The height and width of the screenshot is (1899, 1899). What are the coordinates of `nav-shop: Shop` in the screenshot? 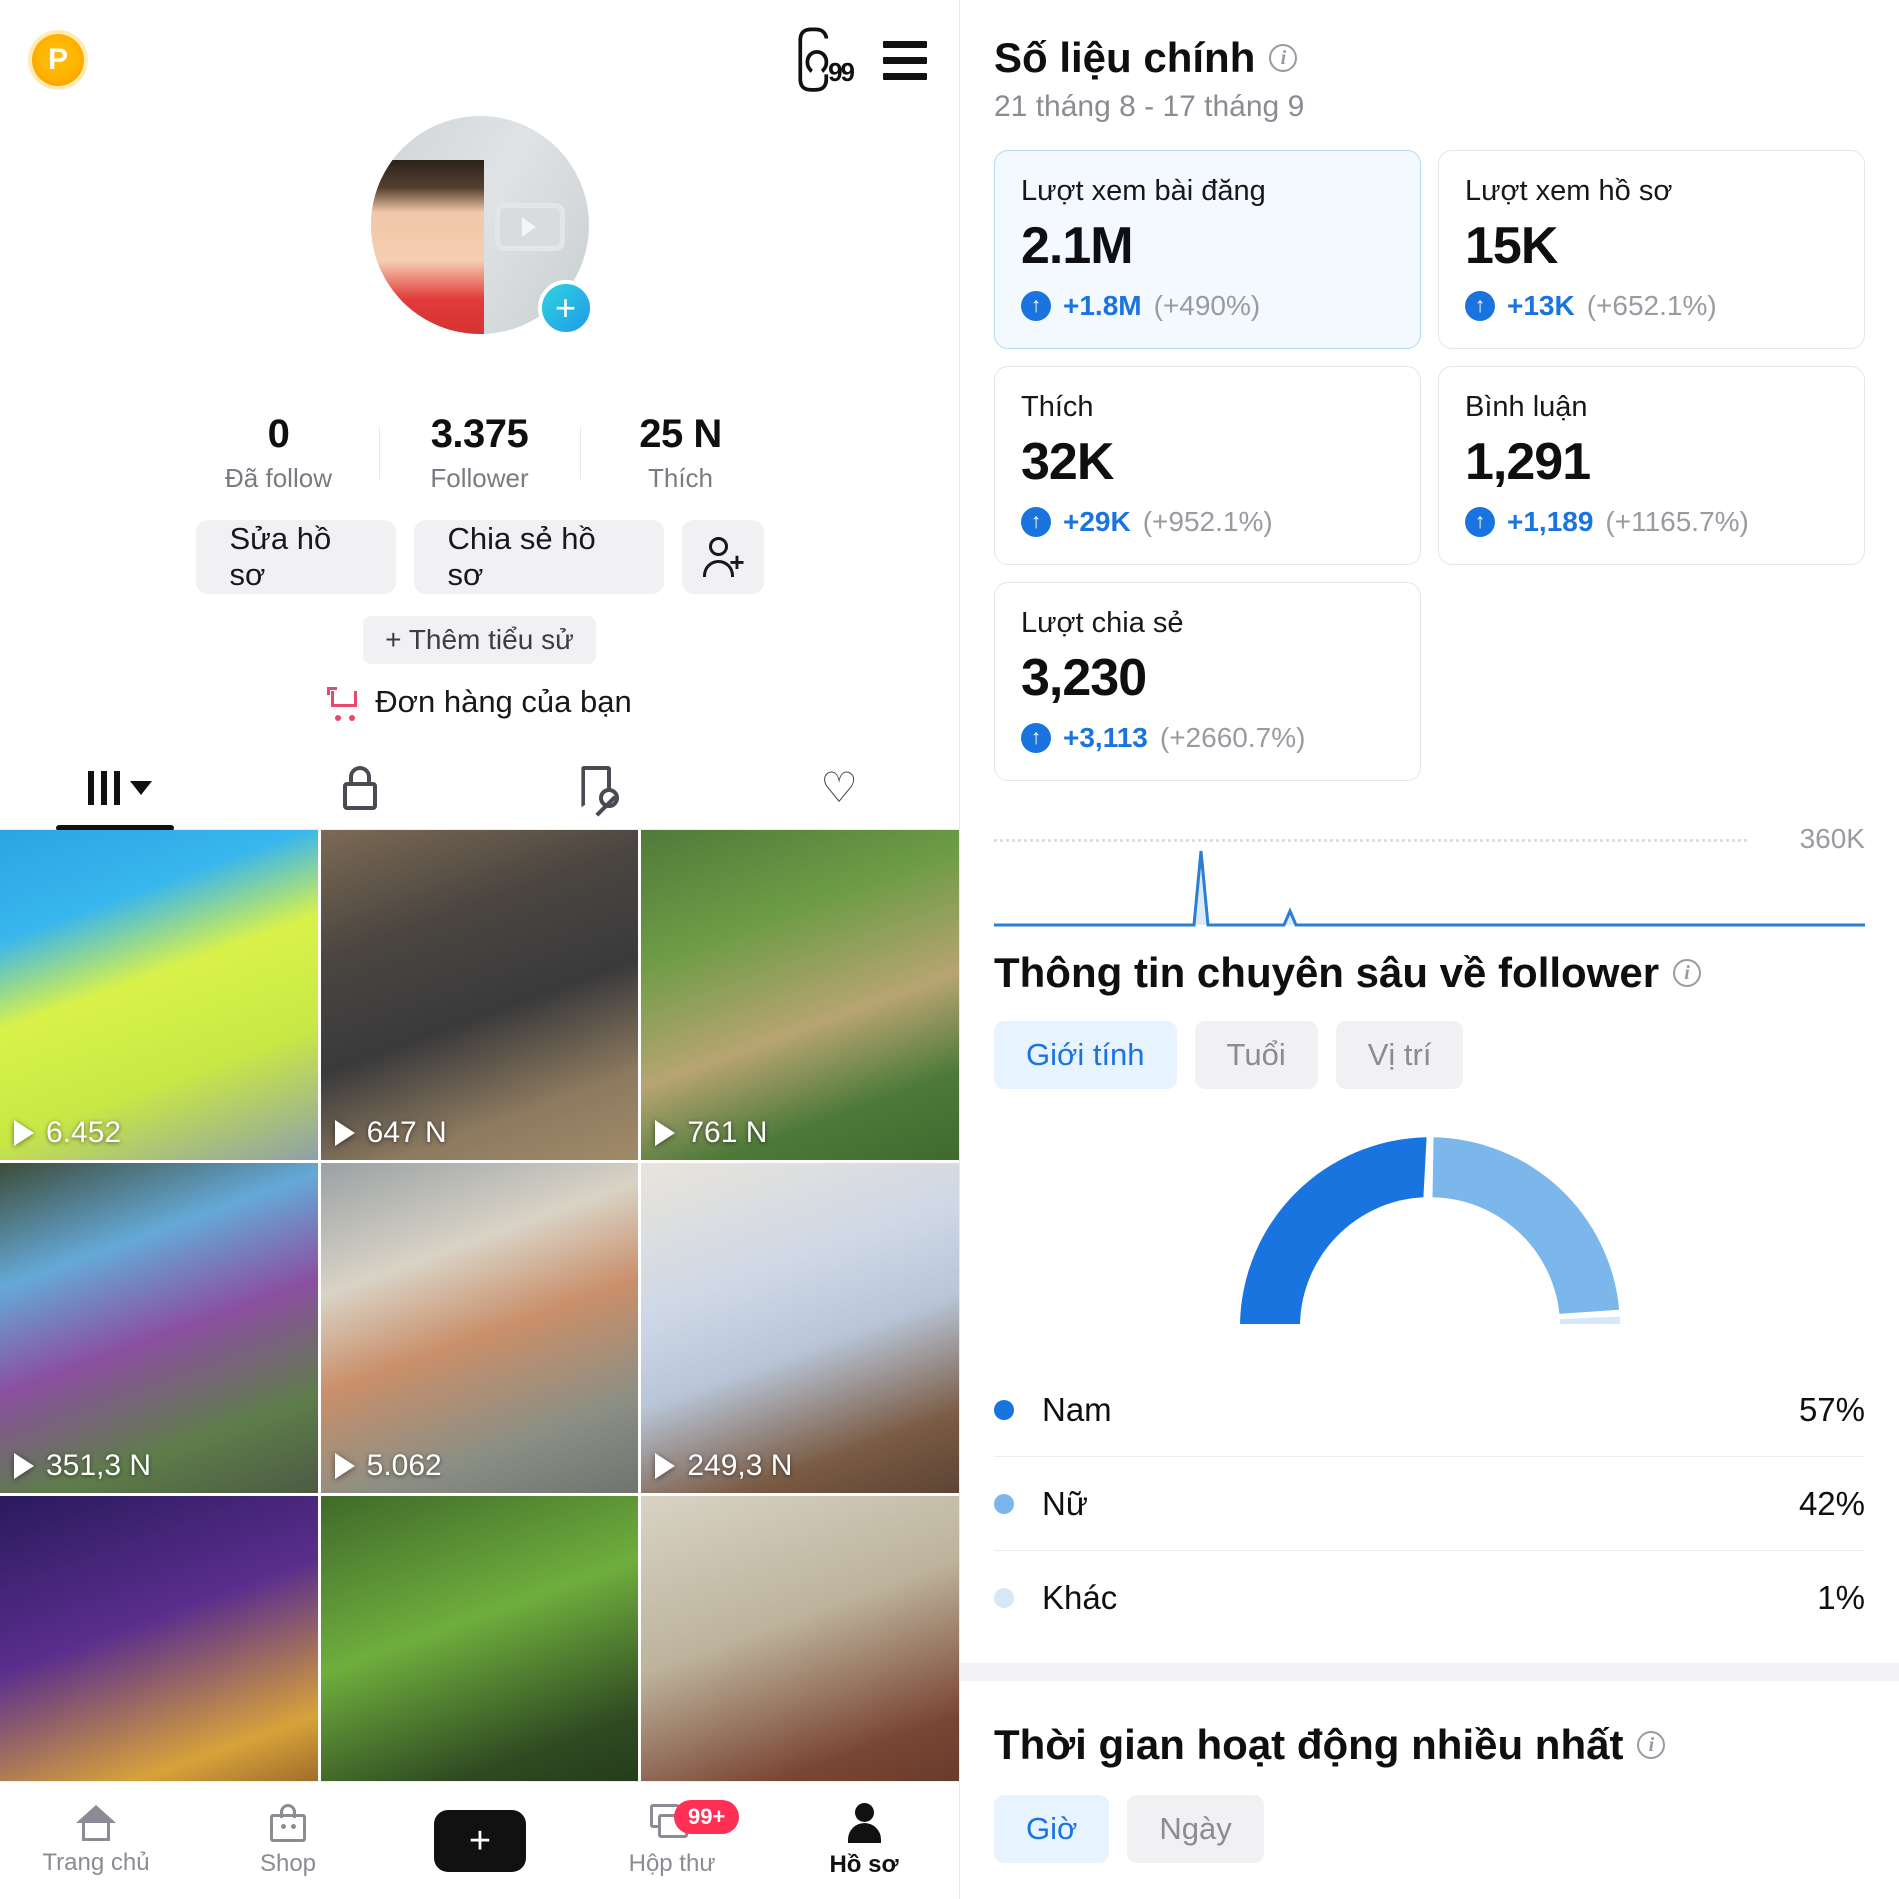 It's located at (288, 1840).